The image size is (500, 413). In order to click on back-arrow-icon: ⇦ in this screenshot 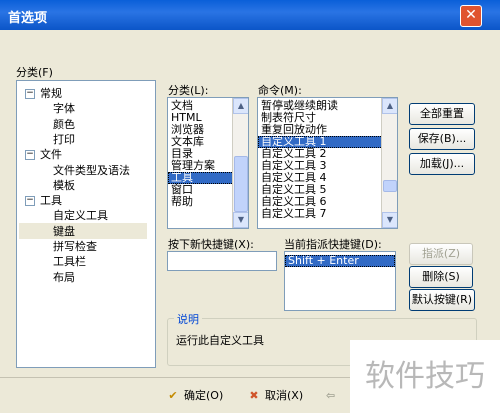, I will do `click(330, 396)`.